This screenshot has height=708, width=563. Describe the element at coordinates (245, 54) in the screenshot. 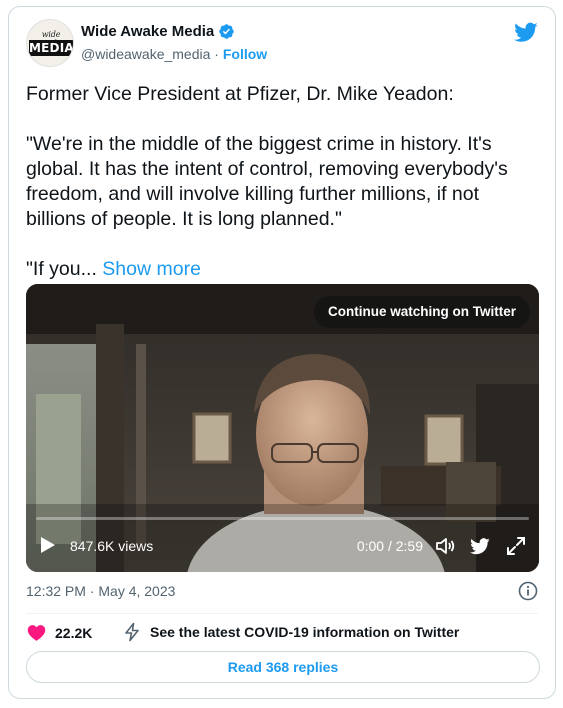

I see `follow-button: Follow` at that location.